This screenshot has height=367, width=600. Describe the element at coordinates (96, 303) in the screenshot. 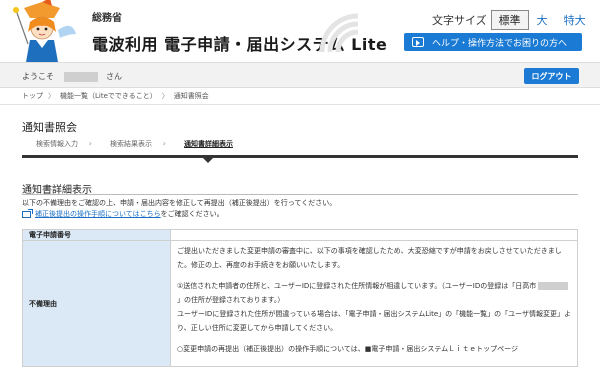

I see `reason-label: 不備理由` at that location.